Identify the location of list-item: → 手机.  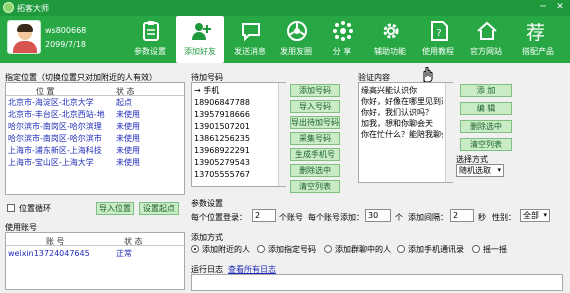
(235, 91).